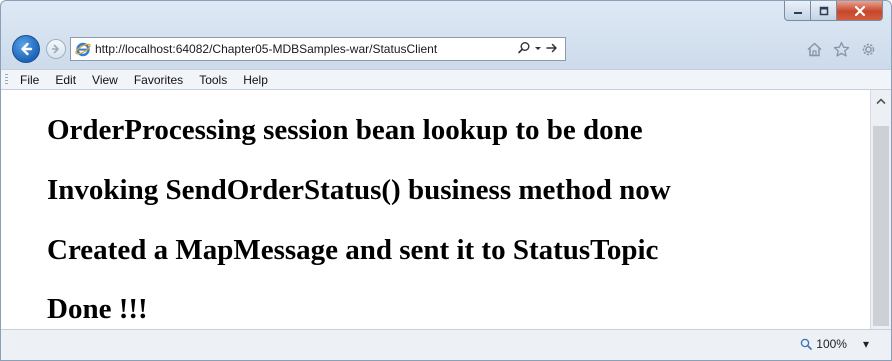 The image size is (892, 361). What do you see at coordinates (524, 48) in the screenshot?
I see `search-icon` at bounding box center [524, 48].